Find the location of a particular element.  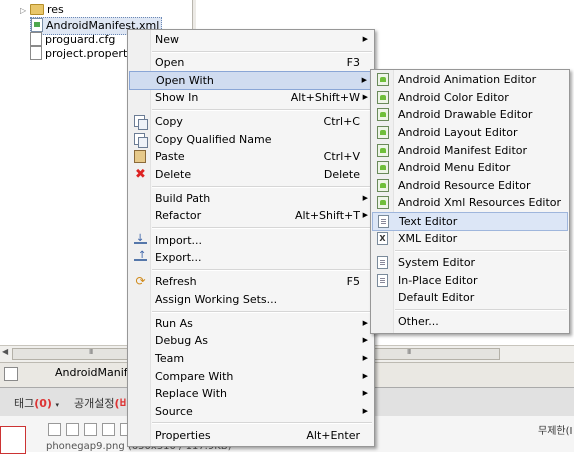

menu-item-label: Android Animation Editor is located at coordinates (467, 79).